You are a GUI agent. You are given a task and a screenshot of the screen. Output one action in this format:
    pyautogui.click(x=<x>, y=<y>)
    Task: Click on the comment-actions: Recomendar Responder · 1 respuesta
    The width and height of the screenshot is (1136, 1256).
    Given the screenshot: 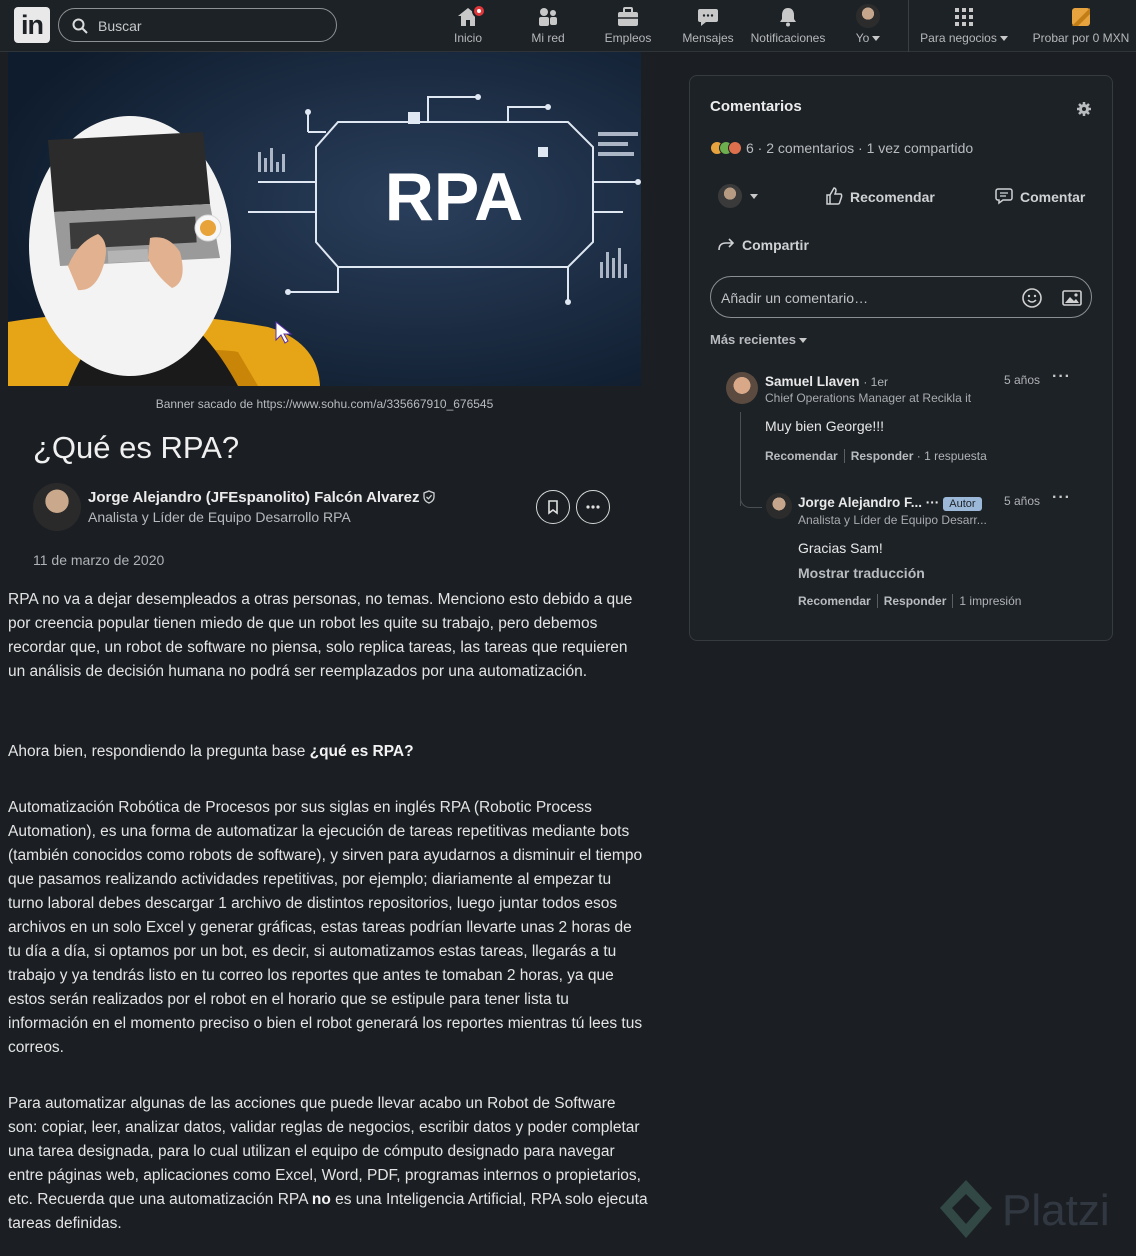 What is the action you would take?
    pyautogui.click(x=876, y=456)
    